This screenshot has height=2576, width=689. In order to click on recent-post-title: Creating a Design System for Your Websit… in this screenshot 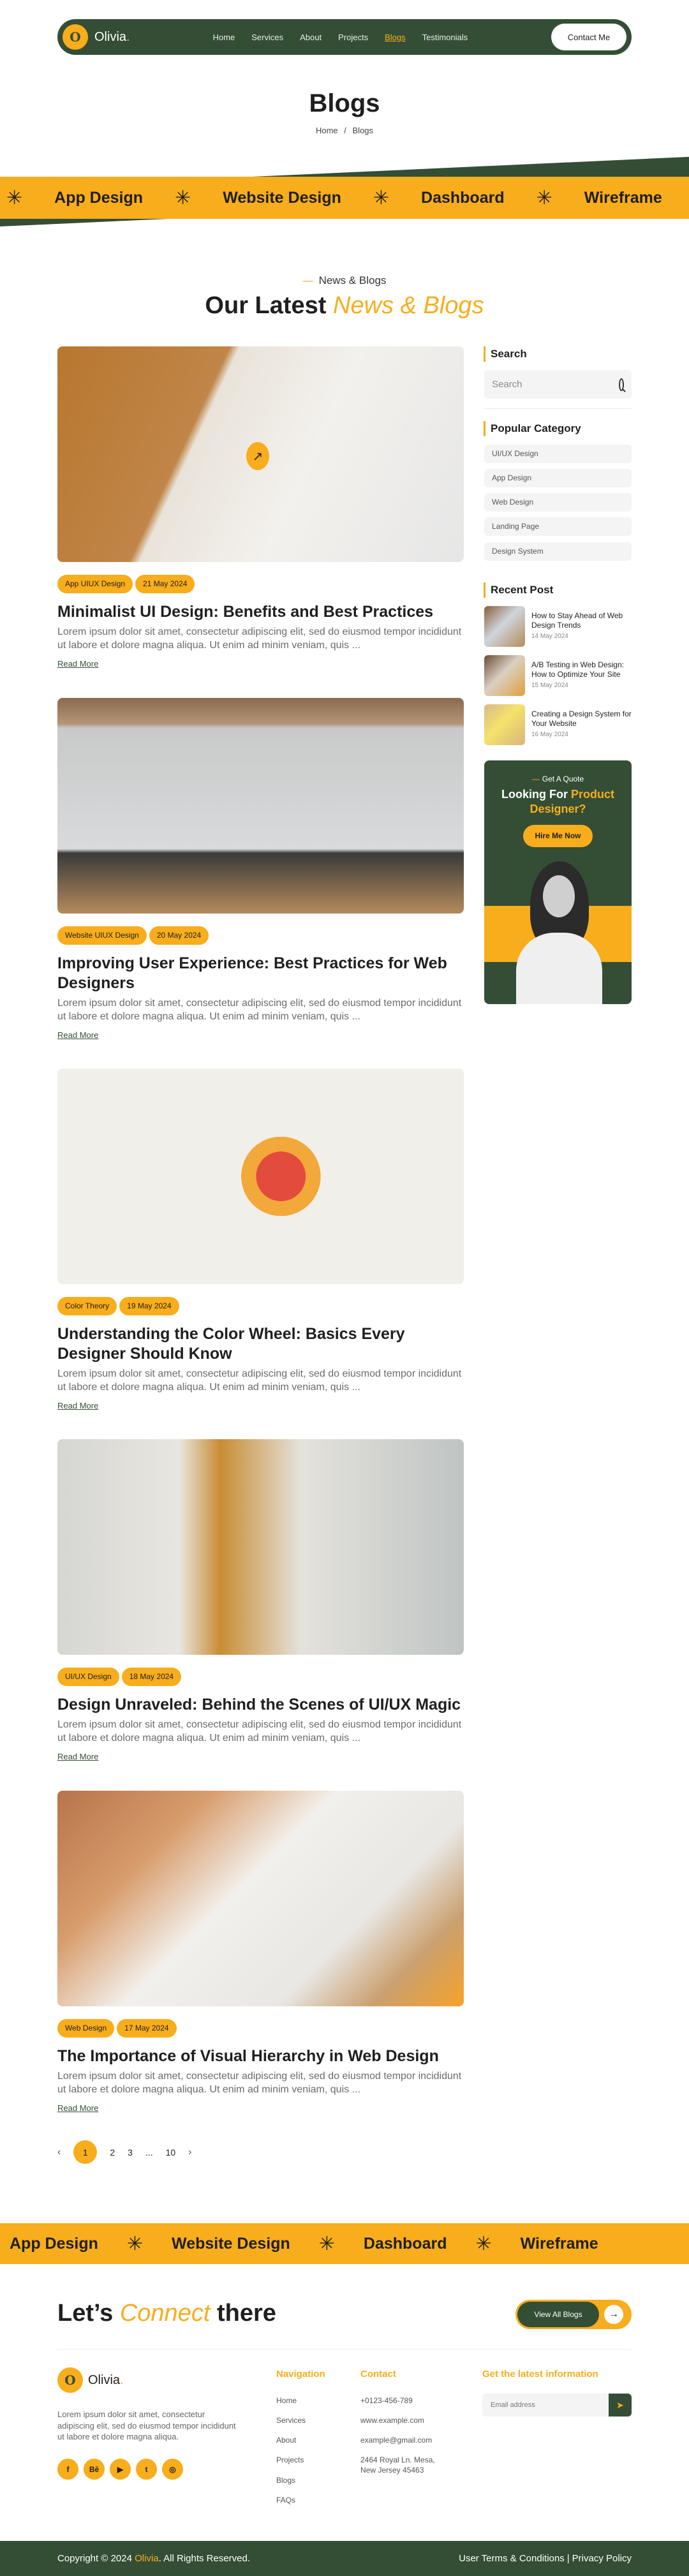, I will do `click(581, 719)`.